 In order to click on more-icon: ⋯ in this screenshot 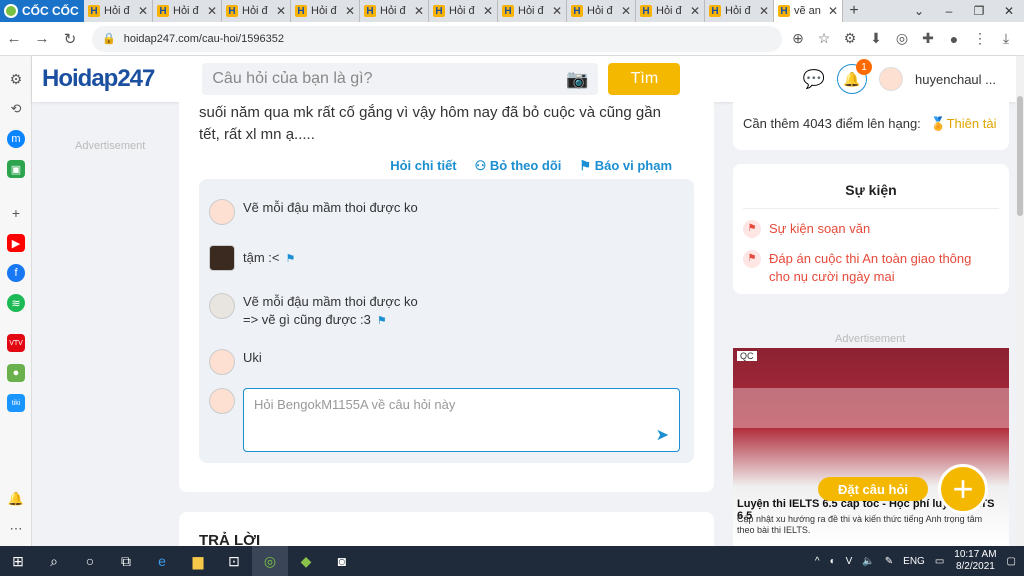, I will do `click(16, 529)`.